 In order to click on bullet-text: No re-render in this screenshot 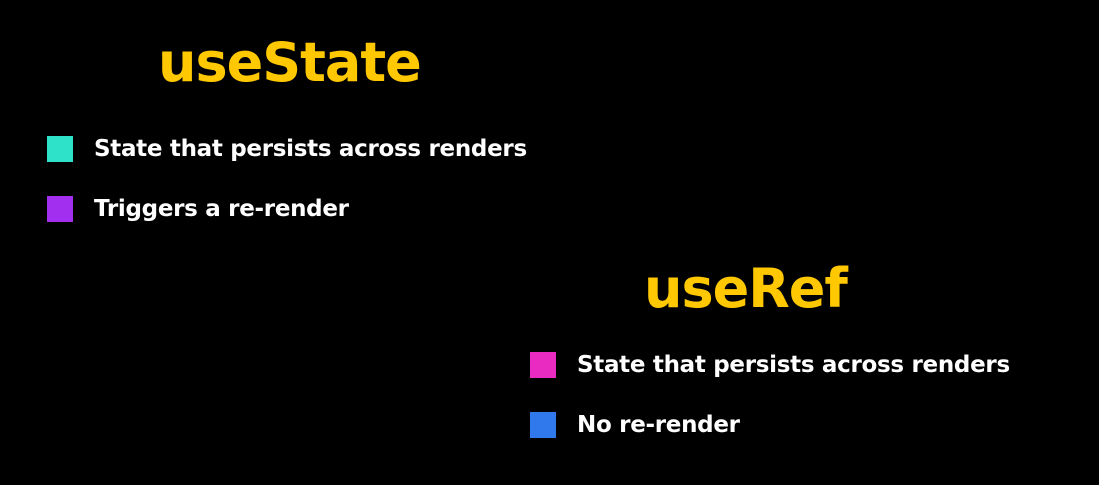, I will do `click(658, 425)`.